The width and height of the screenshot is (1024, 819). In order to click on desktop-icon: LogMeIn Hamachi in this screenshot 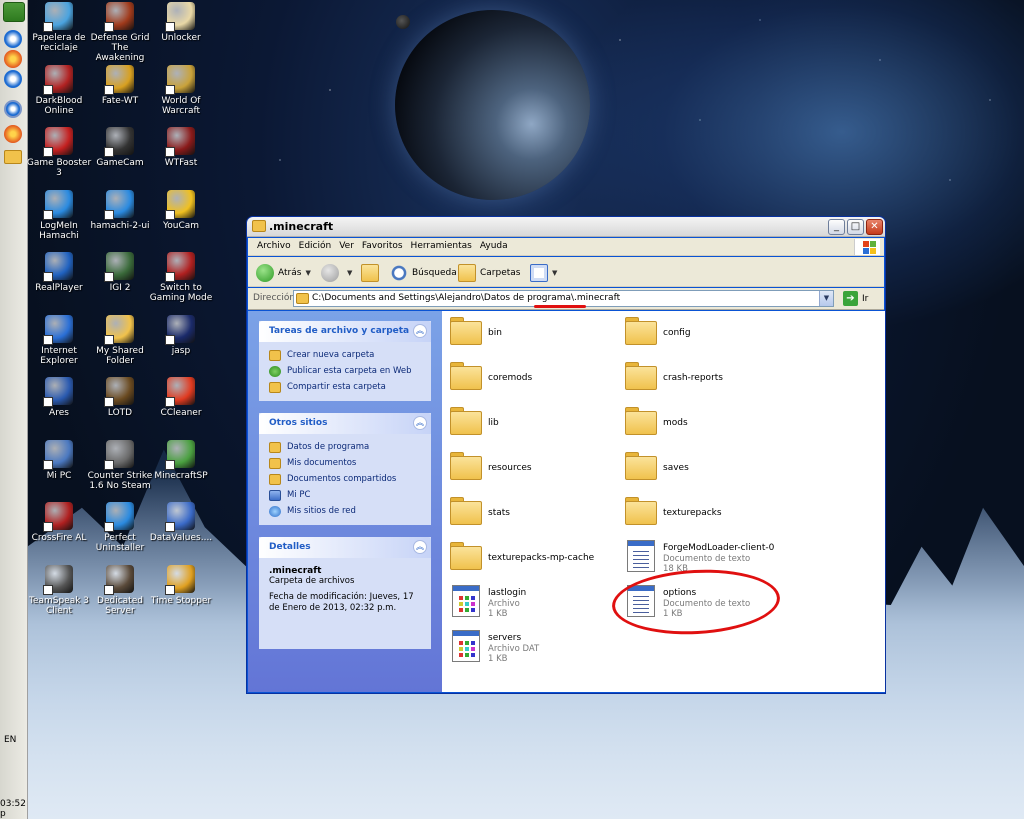, I will do `click(59, 215)`.